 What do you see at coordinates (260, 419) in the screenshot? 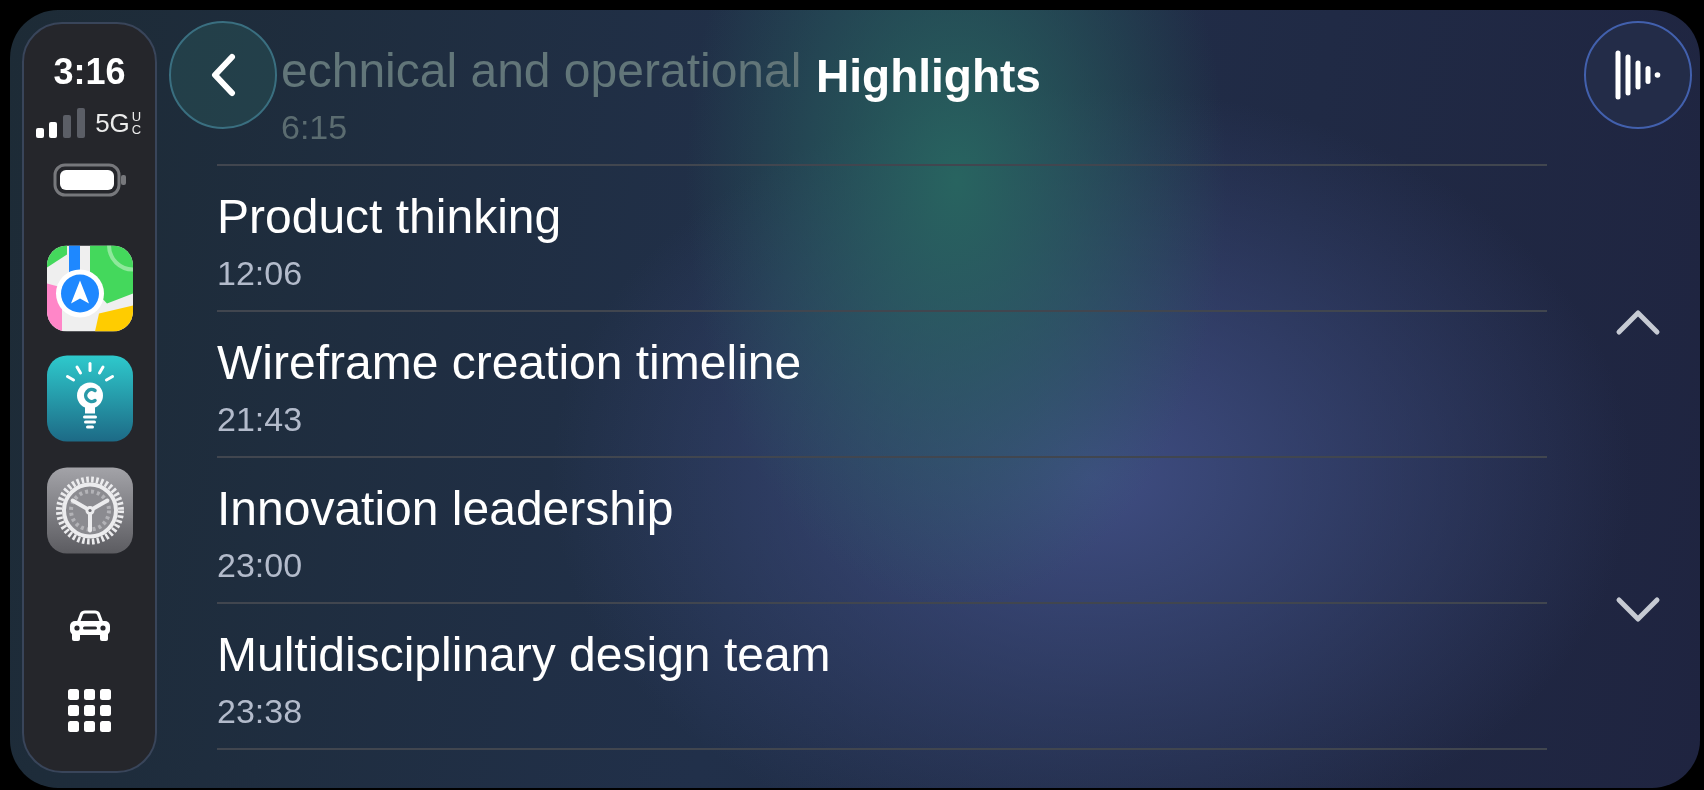
I see `highlight-time: 21:43` at bounding box center [260, 419].